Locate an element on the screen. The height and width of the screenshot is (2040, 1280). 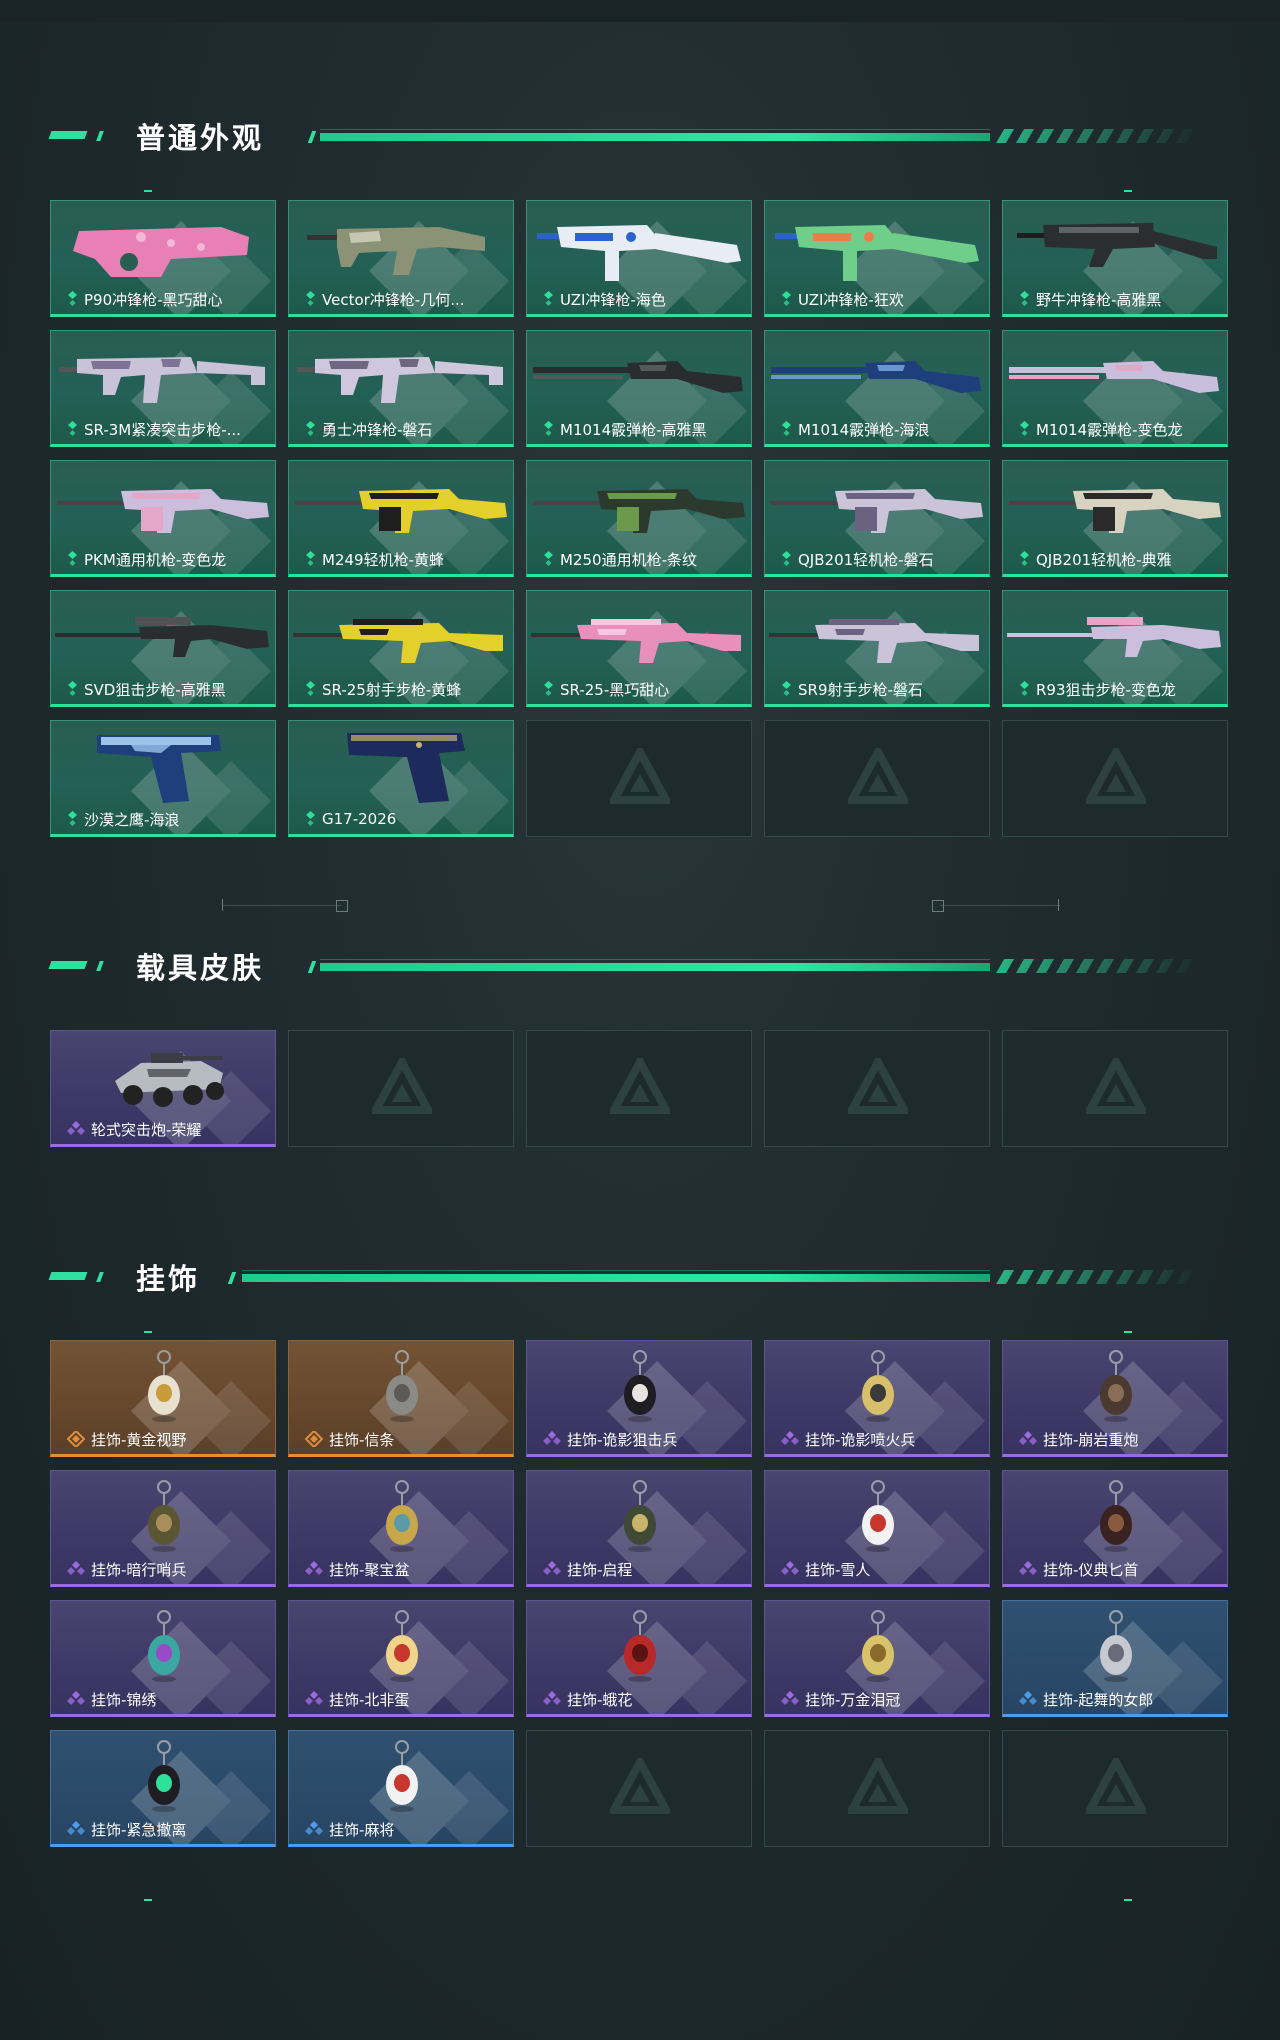
item-label: 挂饰-起舞的女郎 is located at coordinates (1120, 1699).